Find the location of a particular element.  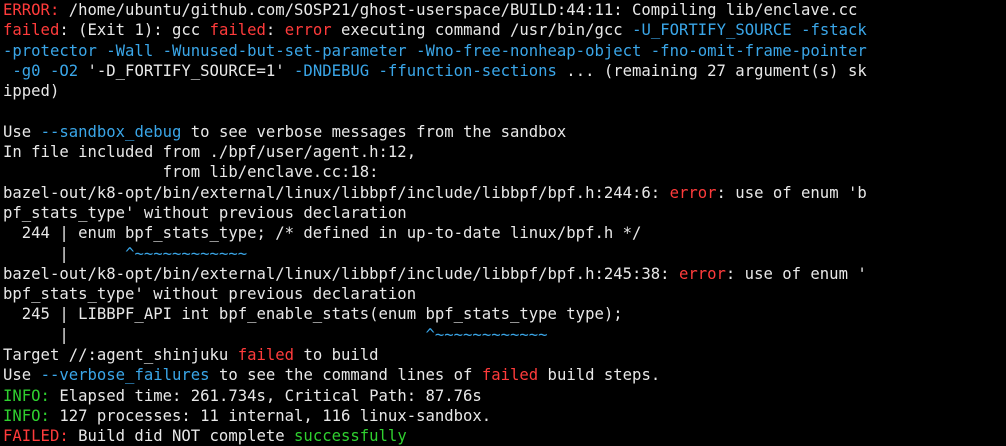

terminal-line: ipped) is located at coordinates (504, 91).